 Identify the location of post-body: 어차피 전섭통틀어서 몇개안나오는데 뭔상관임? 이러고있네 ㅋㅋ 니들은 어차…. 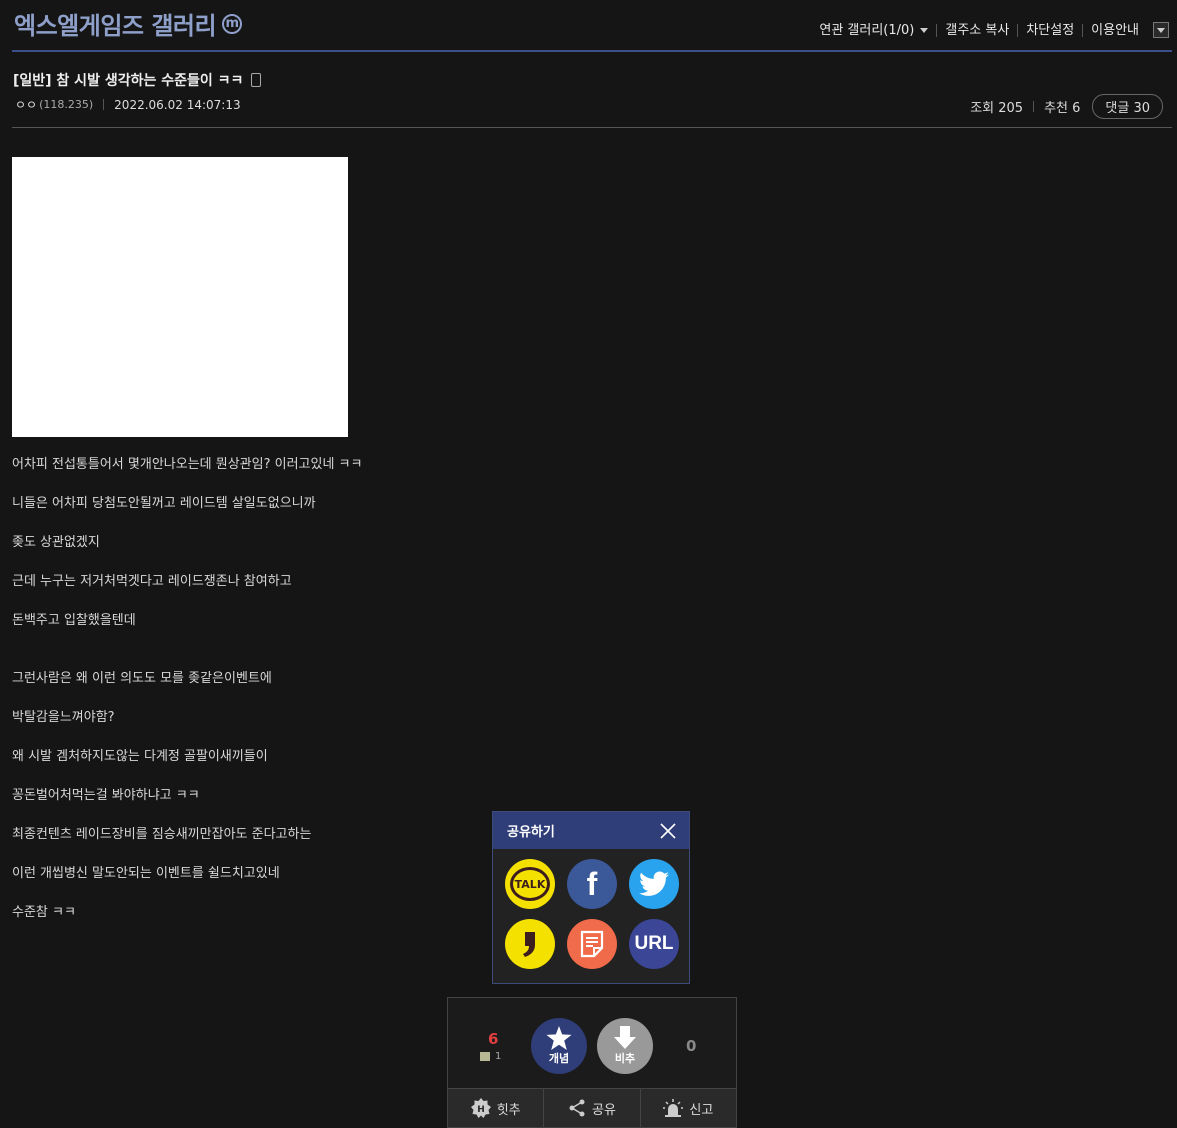
(187, 695).